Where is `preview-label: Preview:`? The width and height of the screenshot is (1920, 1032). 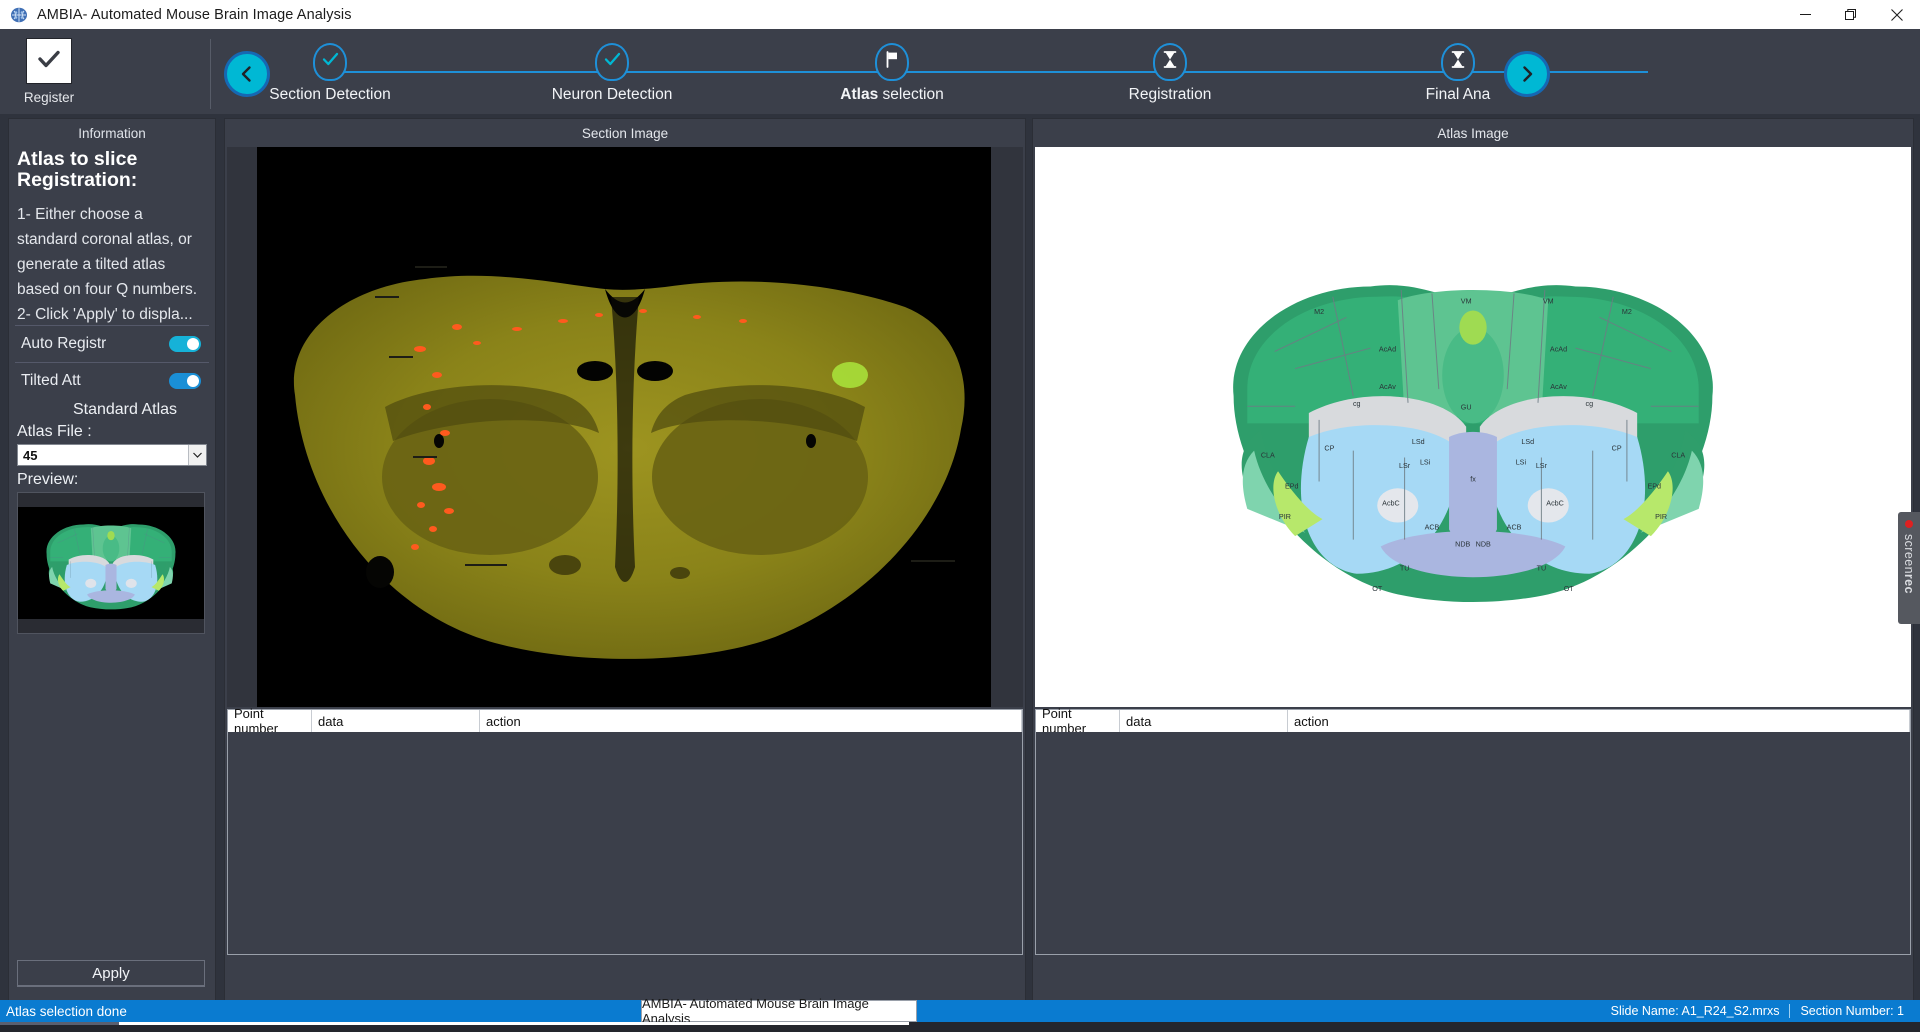 preview-label: Preview: is located at coordinates (48, 479).